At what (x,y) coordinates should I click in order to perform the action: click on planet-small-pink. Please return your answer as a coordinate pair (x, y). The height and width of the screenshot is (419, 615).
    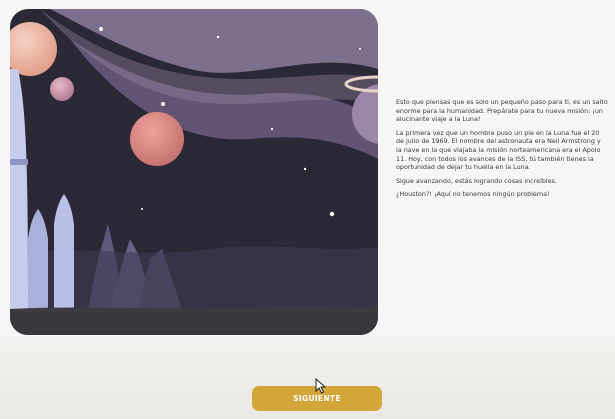
    Looking at the image, I should click on (62, 89).